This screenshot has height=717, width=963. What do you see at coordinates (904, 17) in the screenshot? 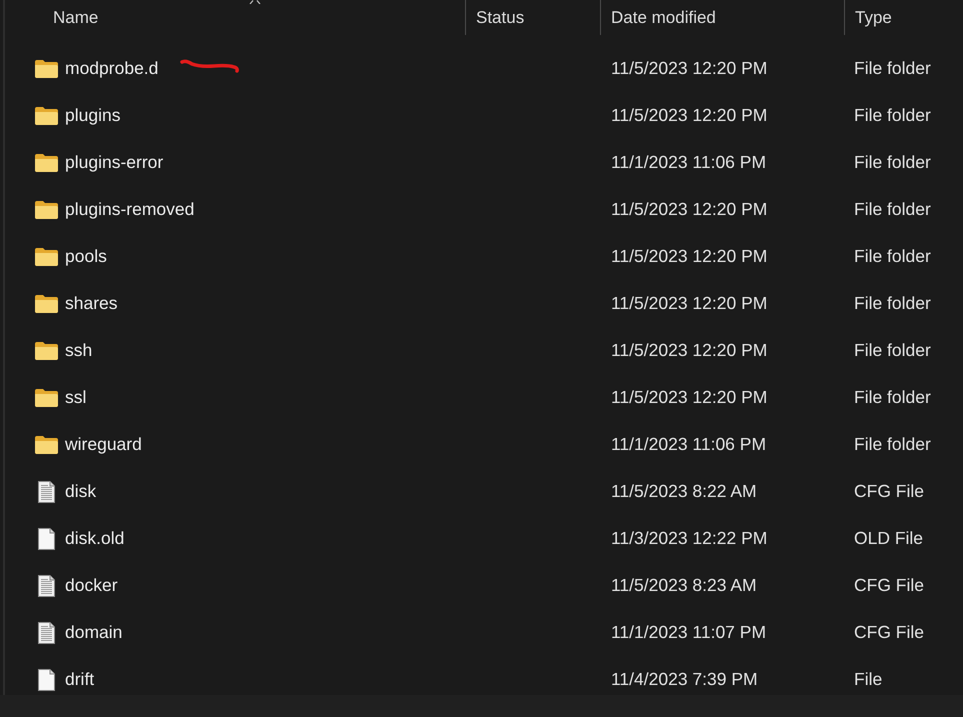
I see `column-header: Type` at bounding box center [904, 17].